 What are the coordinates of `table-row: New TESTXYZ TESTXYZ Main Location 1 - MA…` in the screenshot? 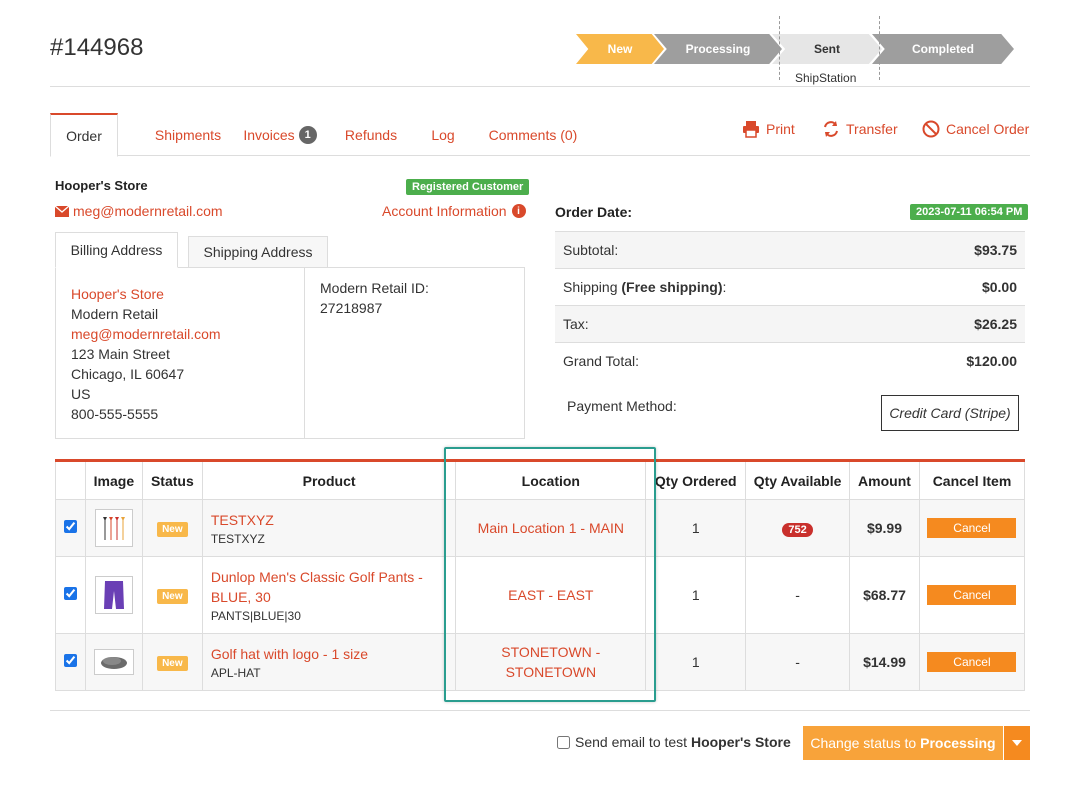 It's located at (540, 528).